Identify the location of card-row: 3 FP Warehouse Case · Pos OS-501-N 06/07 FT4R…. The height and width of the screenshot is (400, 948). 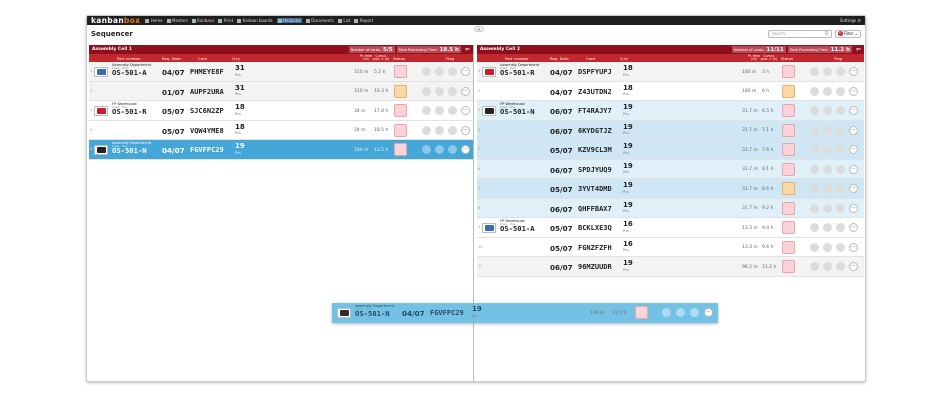
(670, 111).